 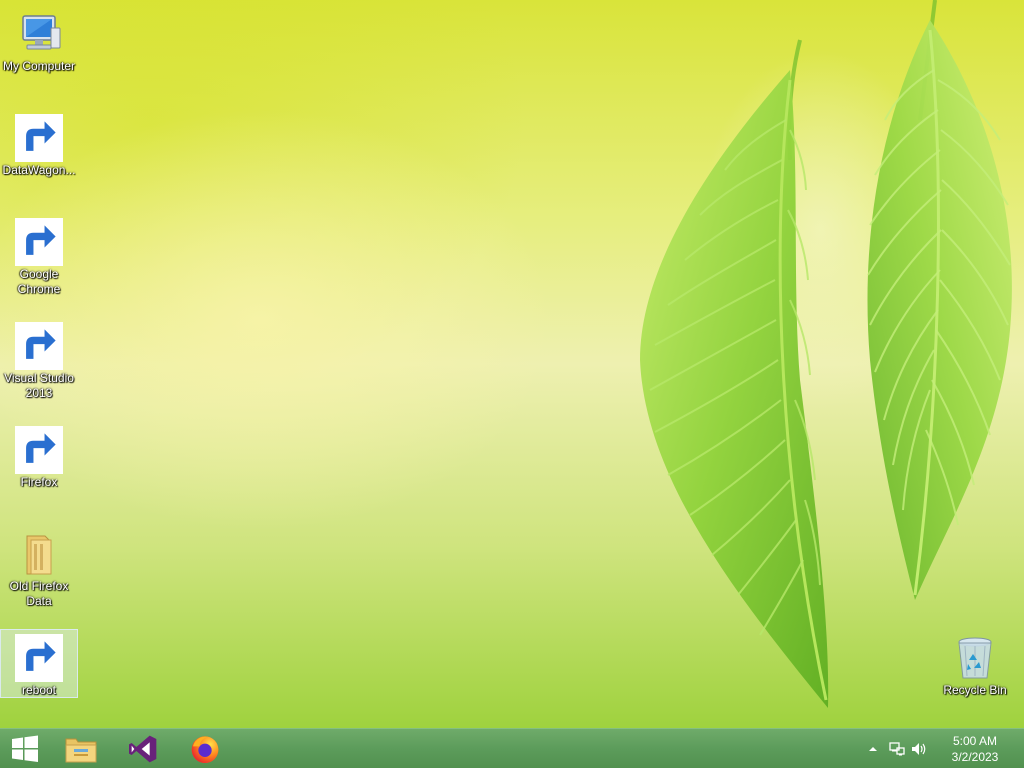 I want to click on desktop-icon-label: Visual Studio 2013, so click(x=39, y=385).